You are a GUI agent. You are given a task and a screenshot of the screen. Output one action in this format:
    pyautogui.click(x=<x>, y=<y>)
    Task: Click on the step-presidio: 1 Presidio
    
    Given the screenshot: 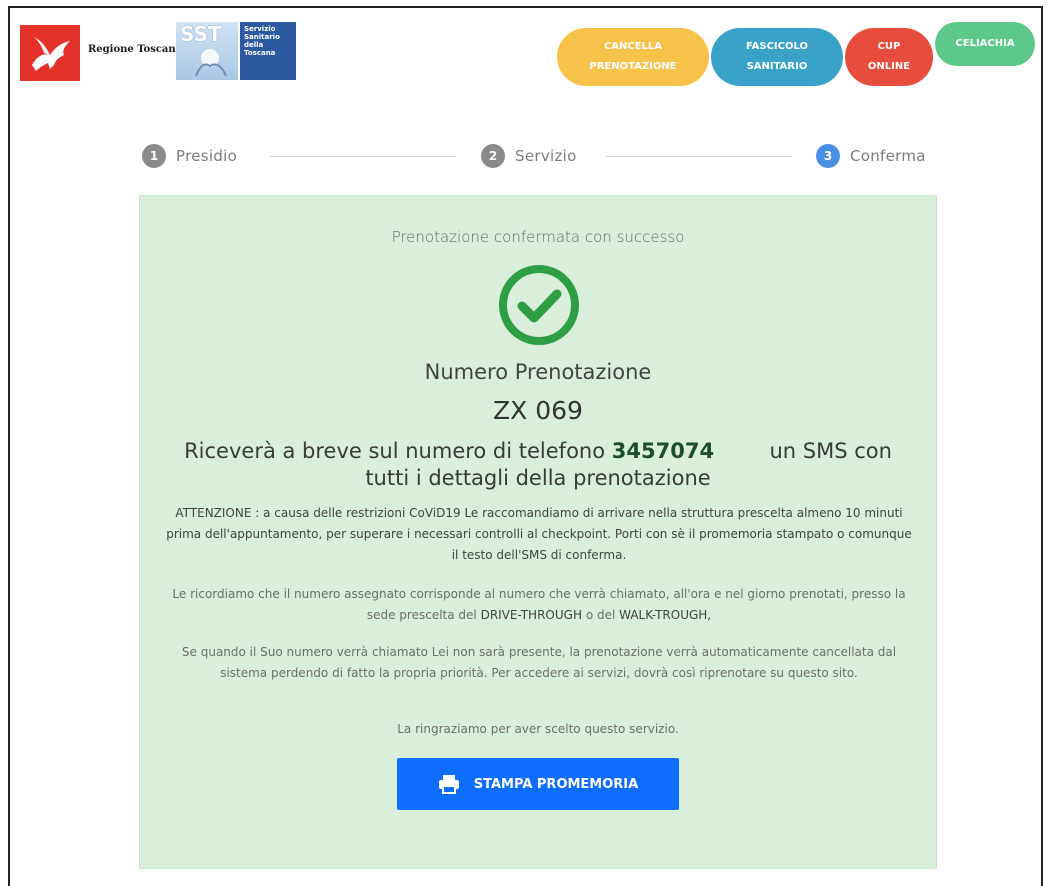 What is the action you would take?
    pyautogui.click(x=189, y=156)
    